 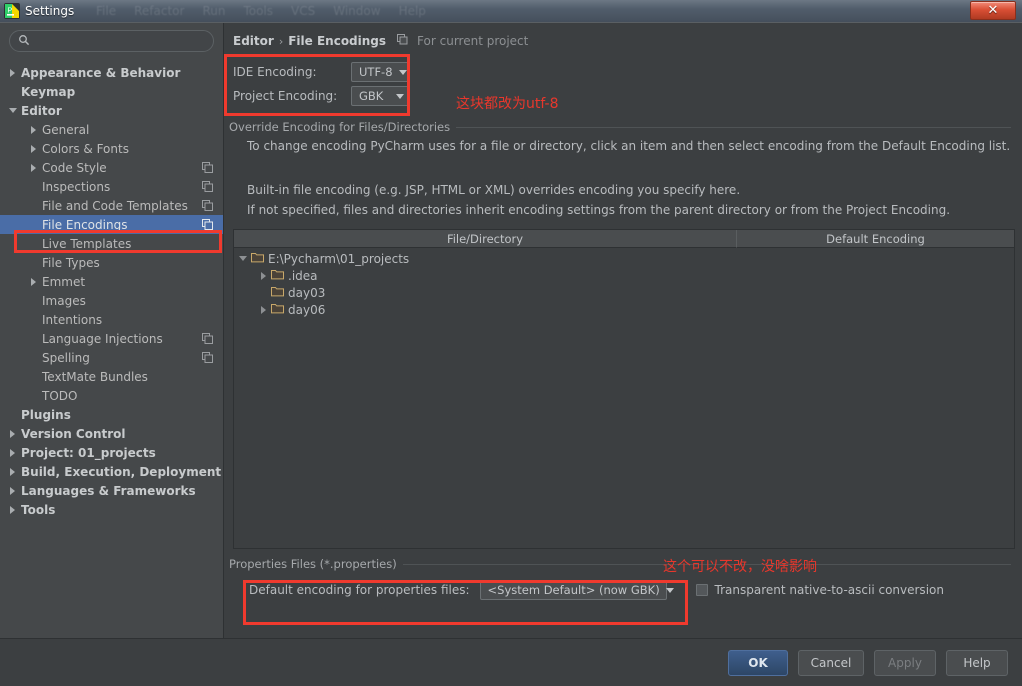 I want to click on transparent-conversion-checkbox-row: Transparent native-to-ascii conversion, so click(x=819, y=590).